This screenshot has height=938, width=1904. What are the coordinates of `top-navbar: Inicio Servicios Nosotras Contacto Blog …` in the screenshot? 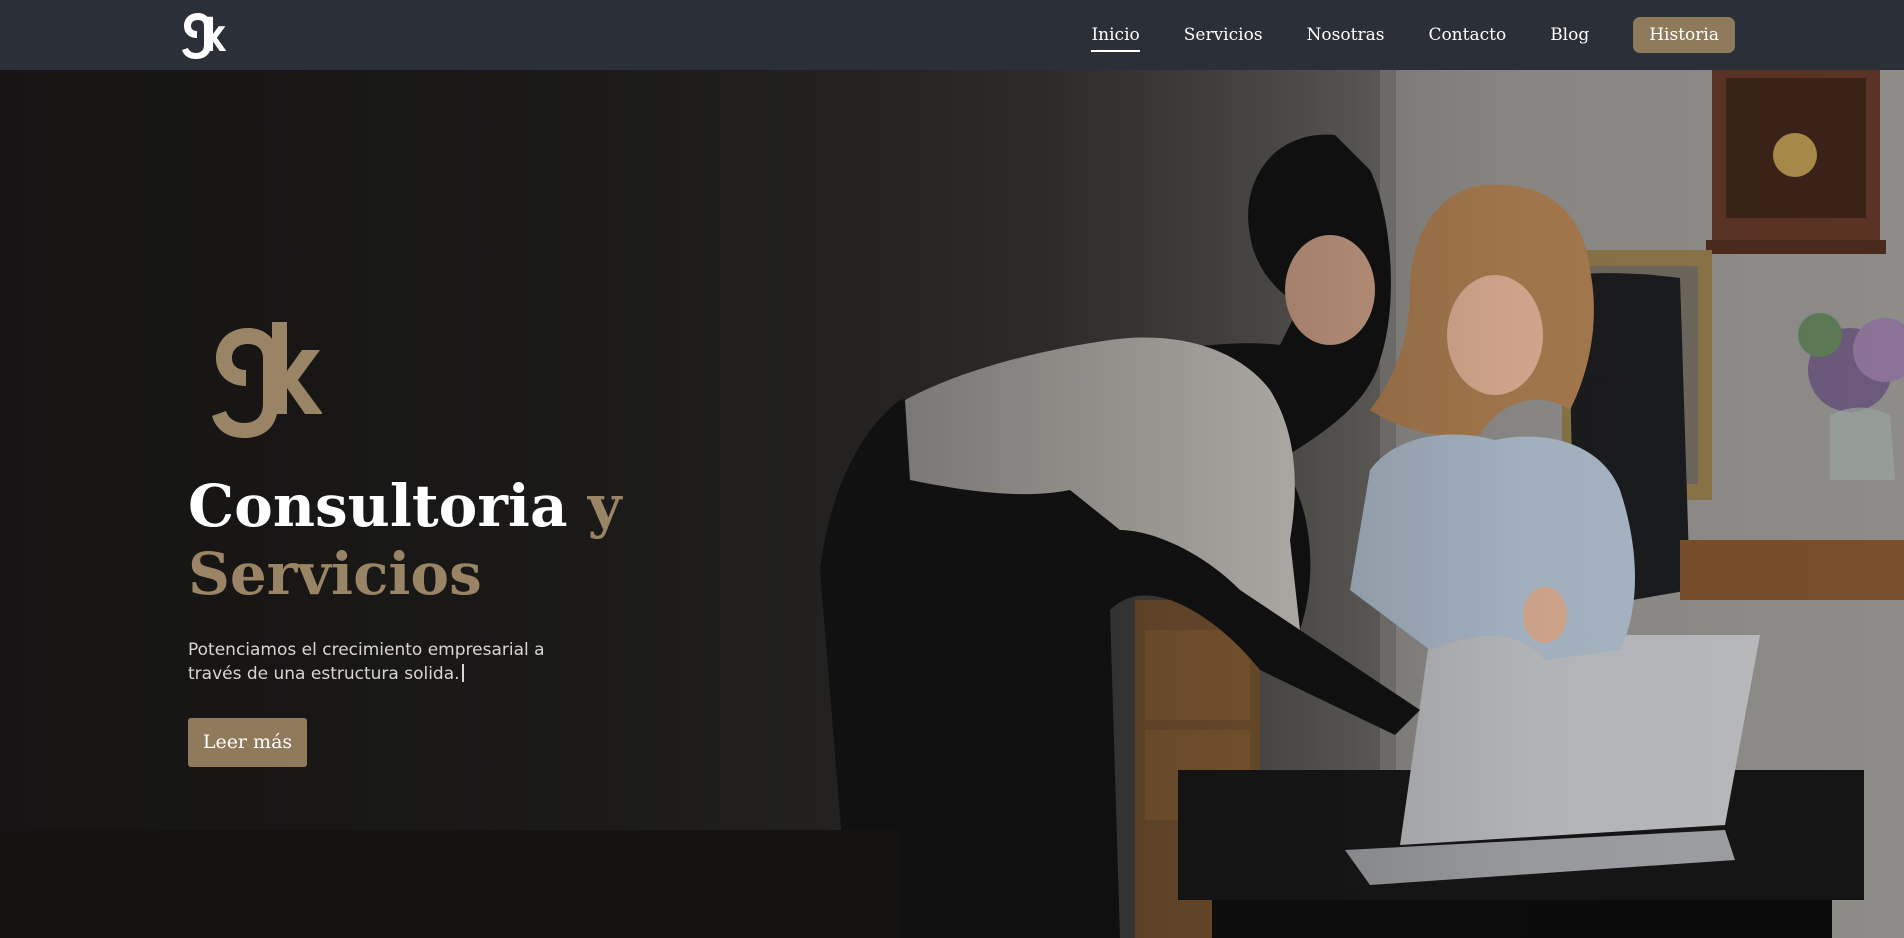 It's located at (952, 35).